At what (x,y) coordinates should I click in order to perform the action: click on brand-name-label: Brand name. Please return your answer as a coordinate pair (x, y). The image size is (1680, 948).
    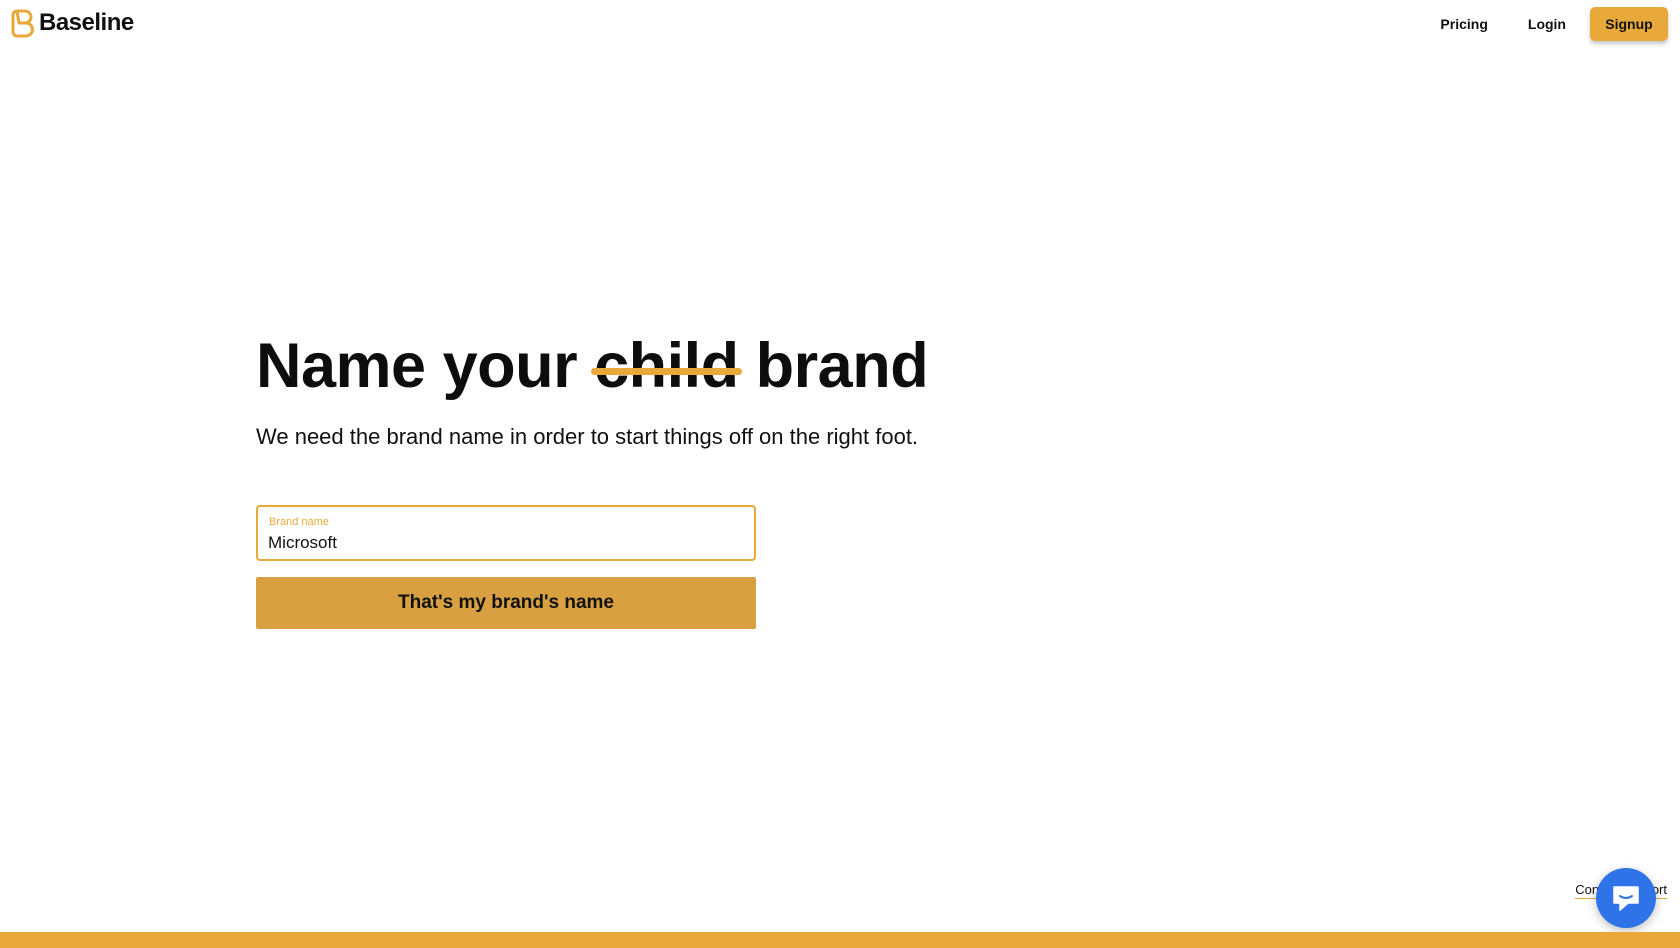
    Looking at the image, I should click on (299, 522).